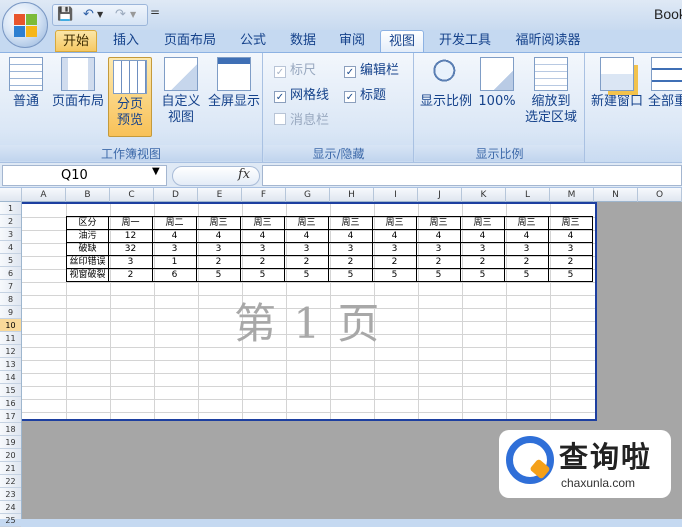 Image resolution: width=682 pixels, height=527 pixels. What do you see at coordinates (10, 390) in the screenshot?
I see `row-header: 15` at bounding box center [10, 390].